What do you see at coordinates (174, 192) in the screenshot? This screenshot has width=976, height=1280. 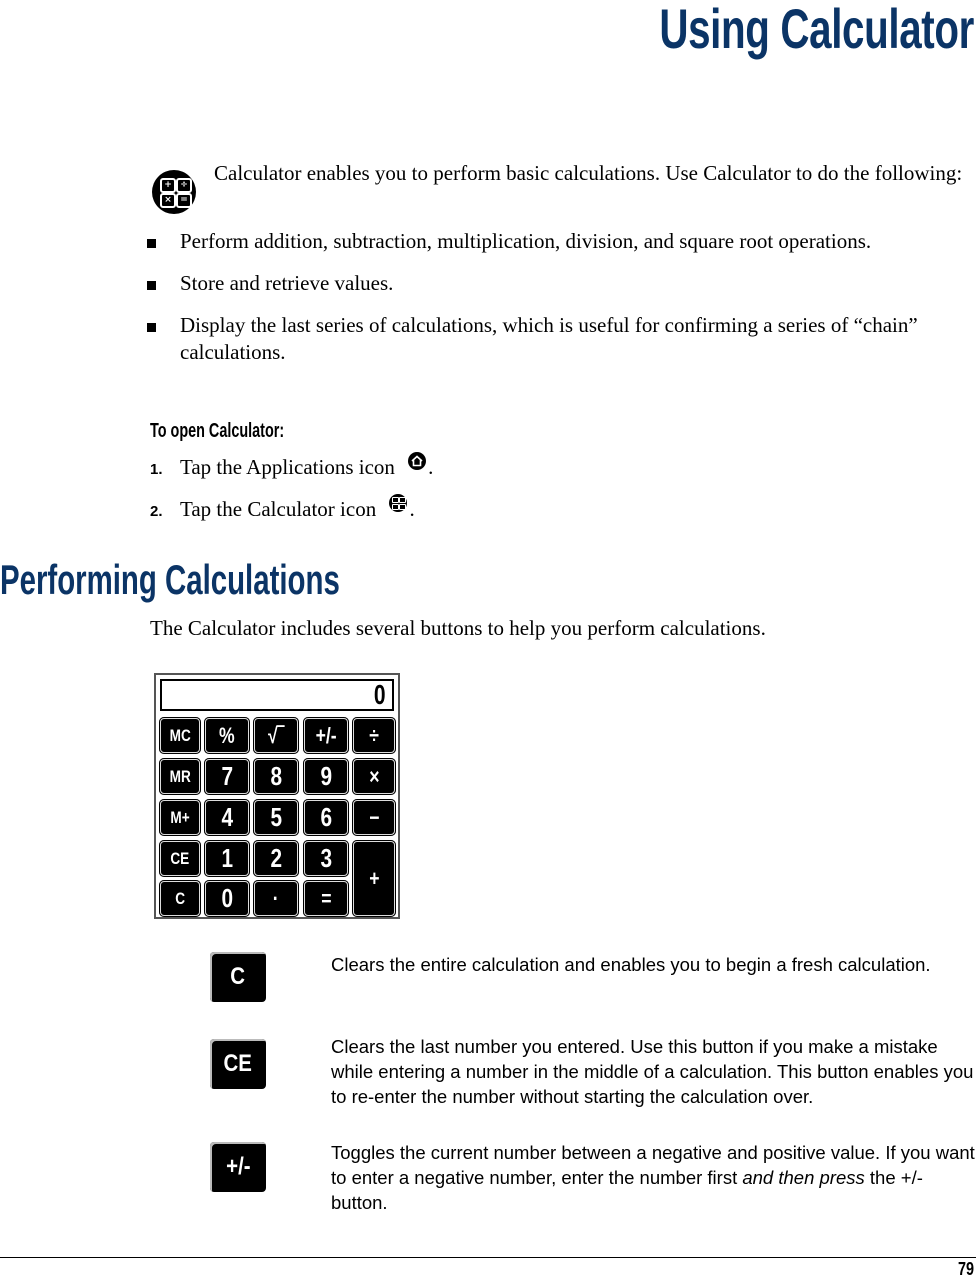 I see `calculator-app-icon: + ÷ × =` at bounding box center [174, 192].